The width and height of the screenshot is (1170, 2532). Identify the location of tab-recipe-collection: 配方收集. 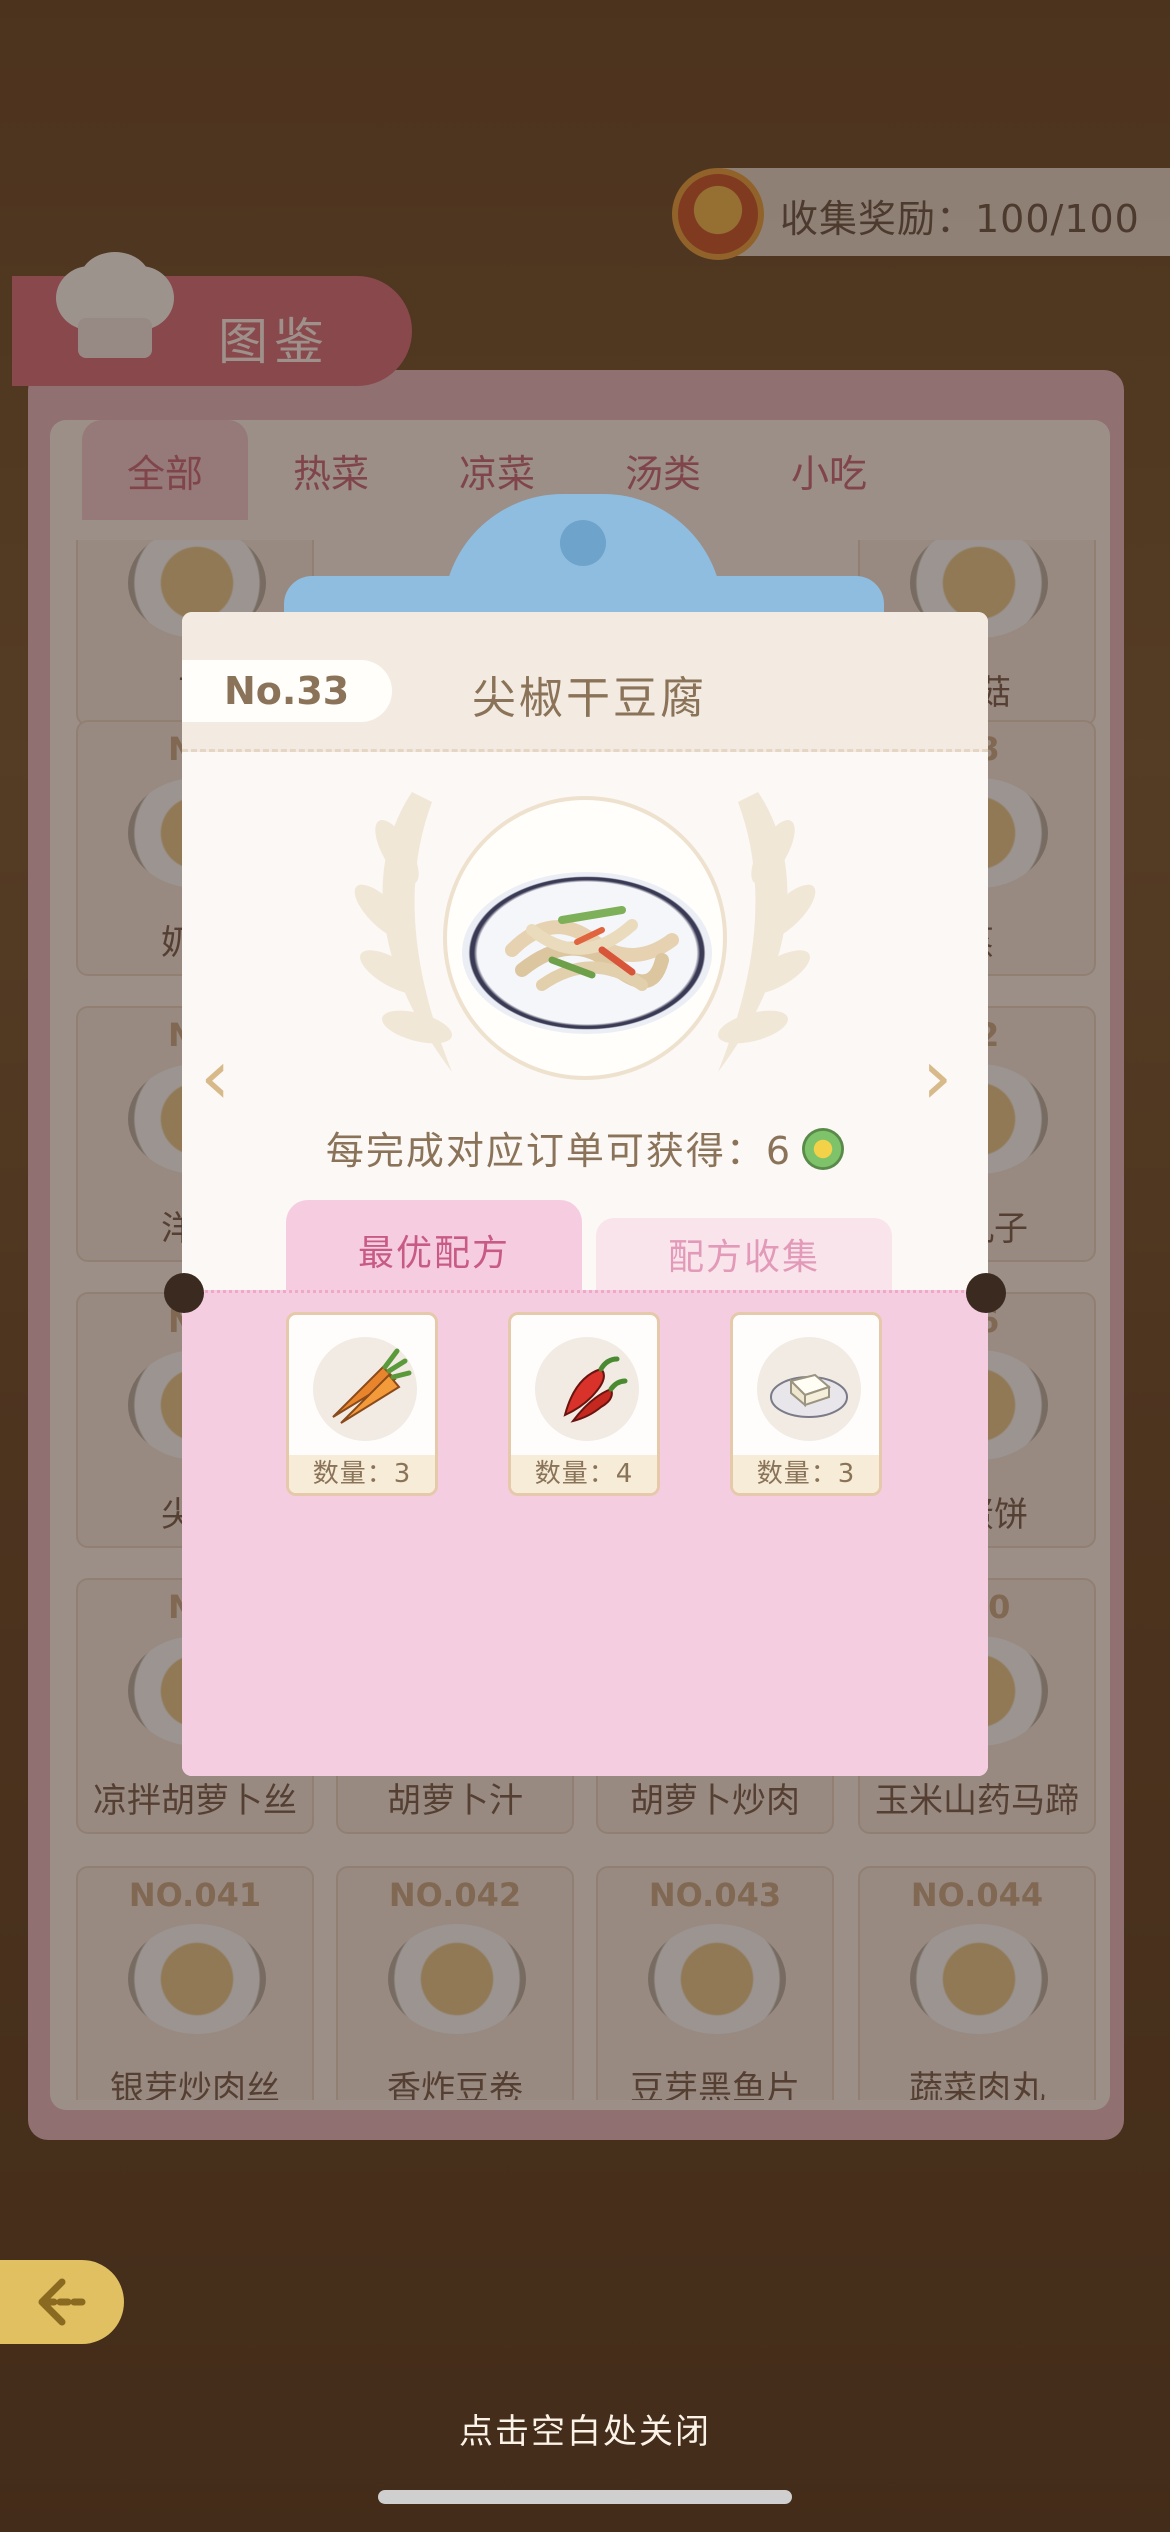
(744, 1254).